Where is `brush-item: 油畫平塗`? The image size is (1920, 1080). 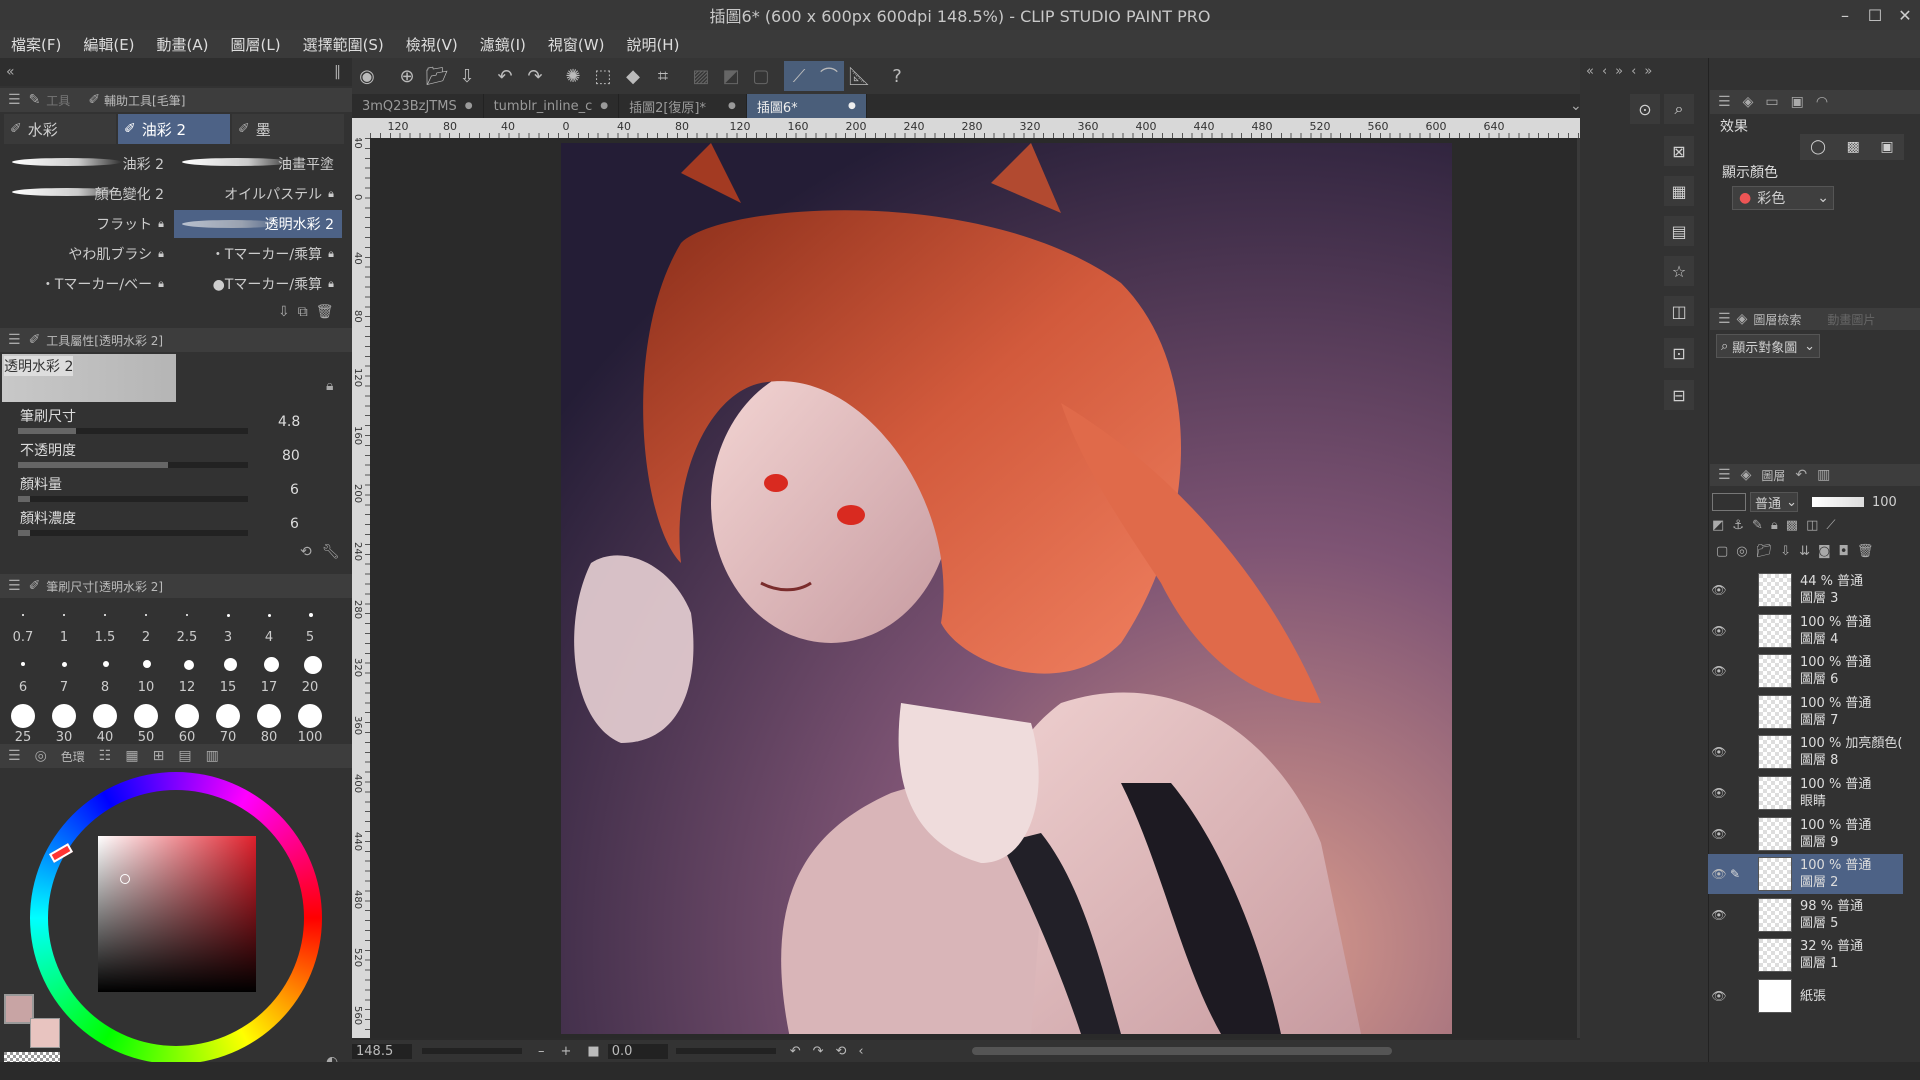 brush-item: 油畫平塗 is located at coordinates (258, 164).